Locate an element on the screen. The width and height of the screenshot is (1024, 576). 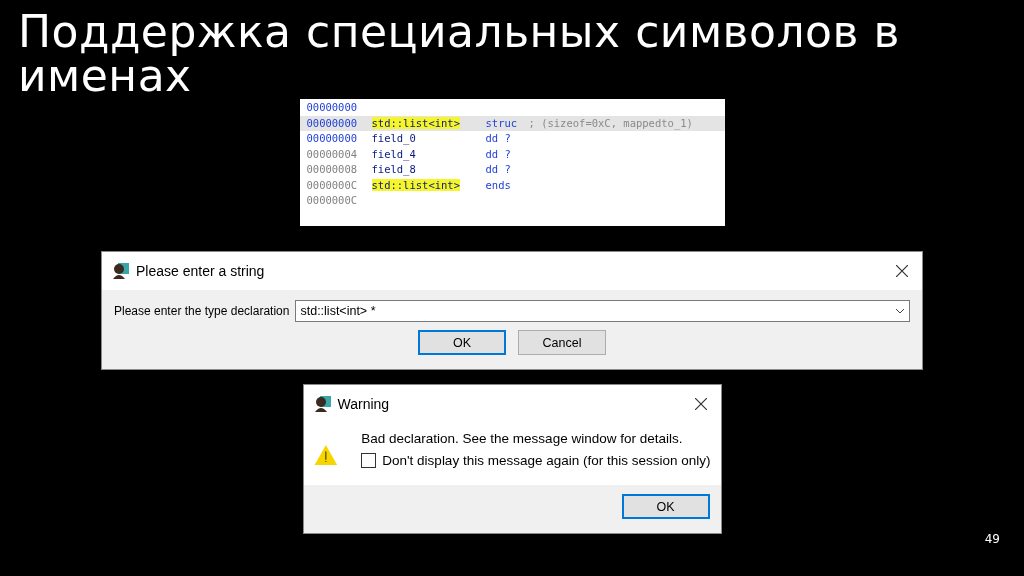
instruction-text: struc is located at coordinates (502, 123).